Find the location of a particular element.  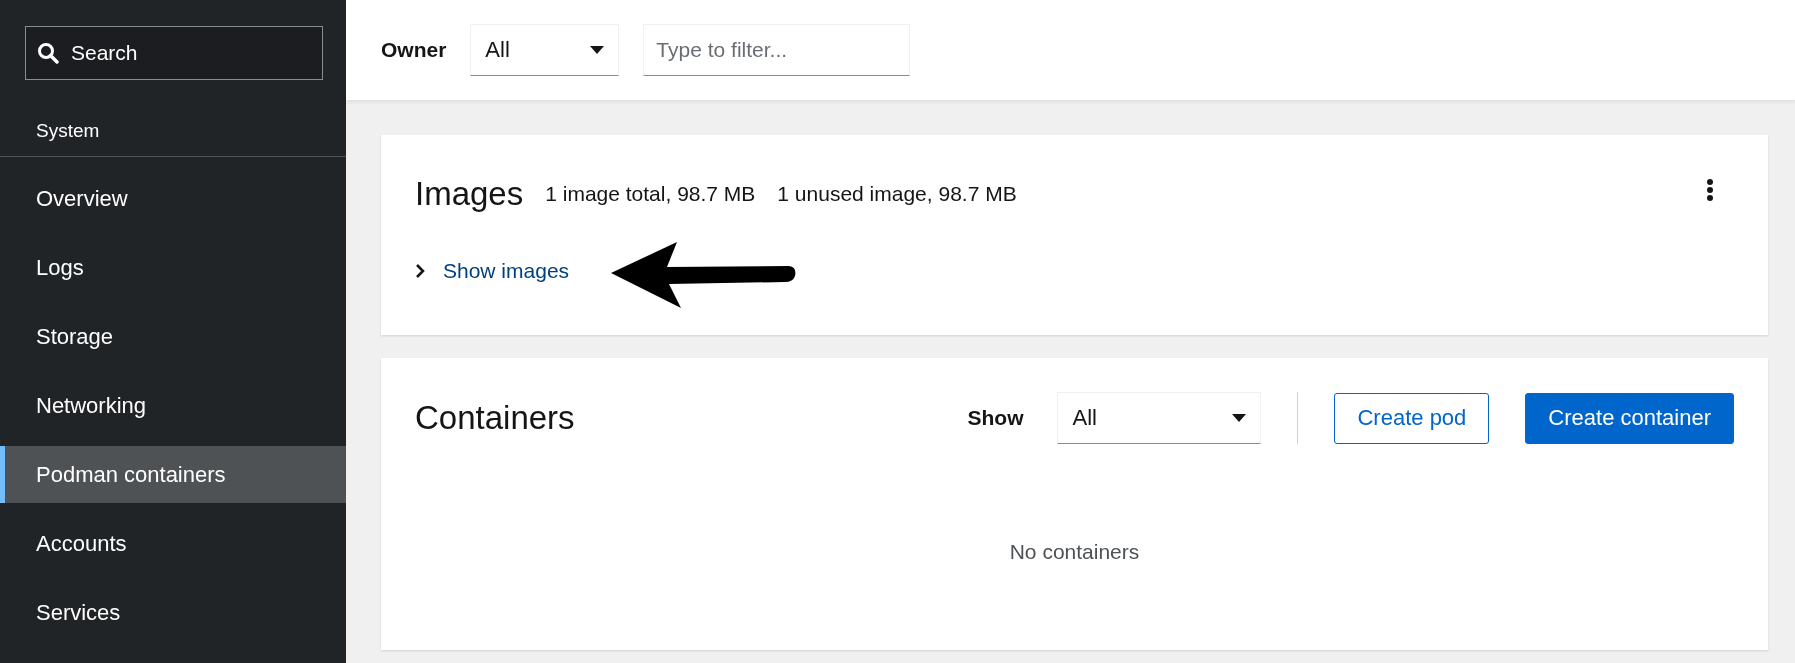

kebab-icon is located at coordinates (1710, 190).